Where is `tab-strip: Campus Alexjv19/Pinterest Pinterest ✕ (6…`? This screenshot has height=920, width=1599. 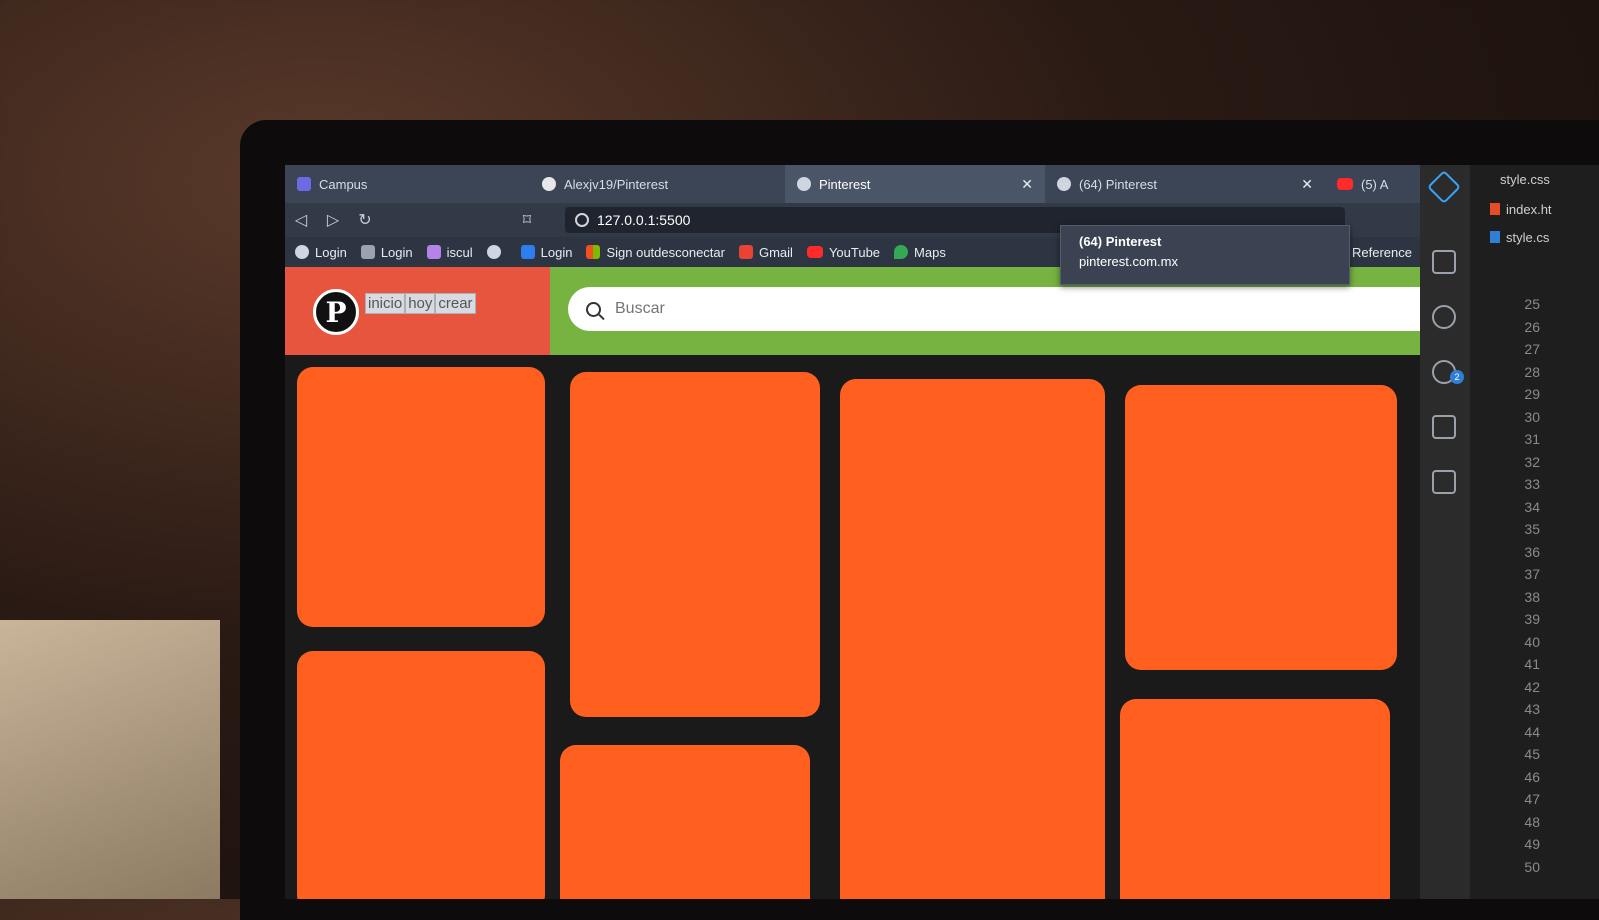
tab-strip: Campus Alexjv19/Pinterest Pinterest ✕ (6… is located at coordinates (852, 184).